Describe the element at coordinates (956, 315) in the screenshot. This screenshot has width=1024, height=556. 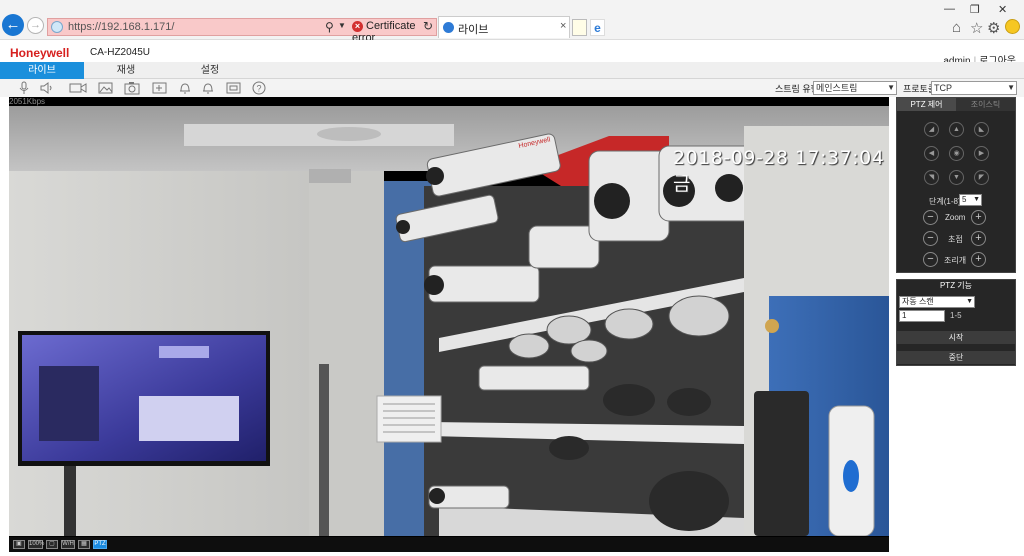
I see `ptz-number-range: 1-5` at that location.